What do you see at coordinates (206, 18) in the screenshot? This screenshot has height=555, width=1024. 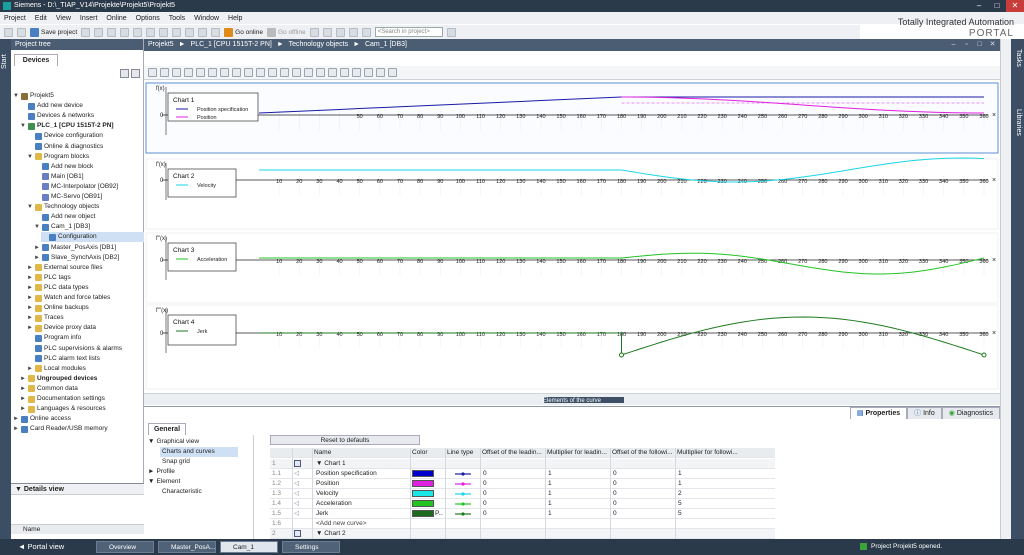 I see `menu-item-window: Window` at bounding box center [206, 18].